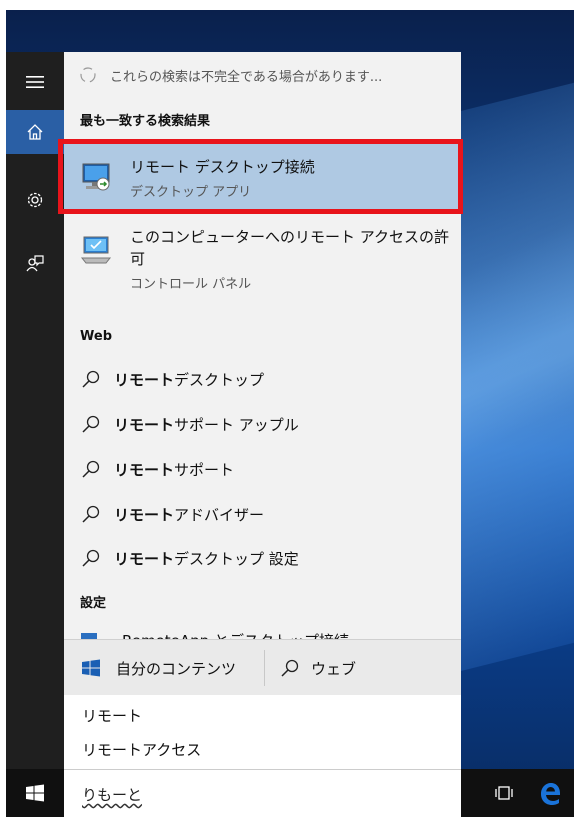 This screenshot has width=574, height=818. What do you see at coordinates (93, 603) in the screenshot?
I see `settings-section-header: 設定` at bounding box center [93, 603].